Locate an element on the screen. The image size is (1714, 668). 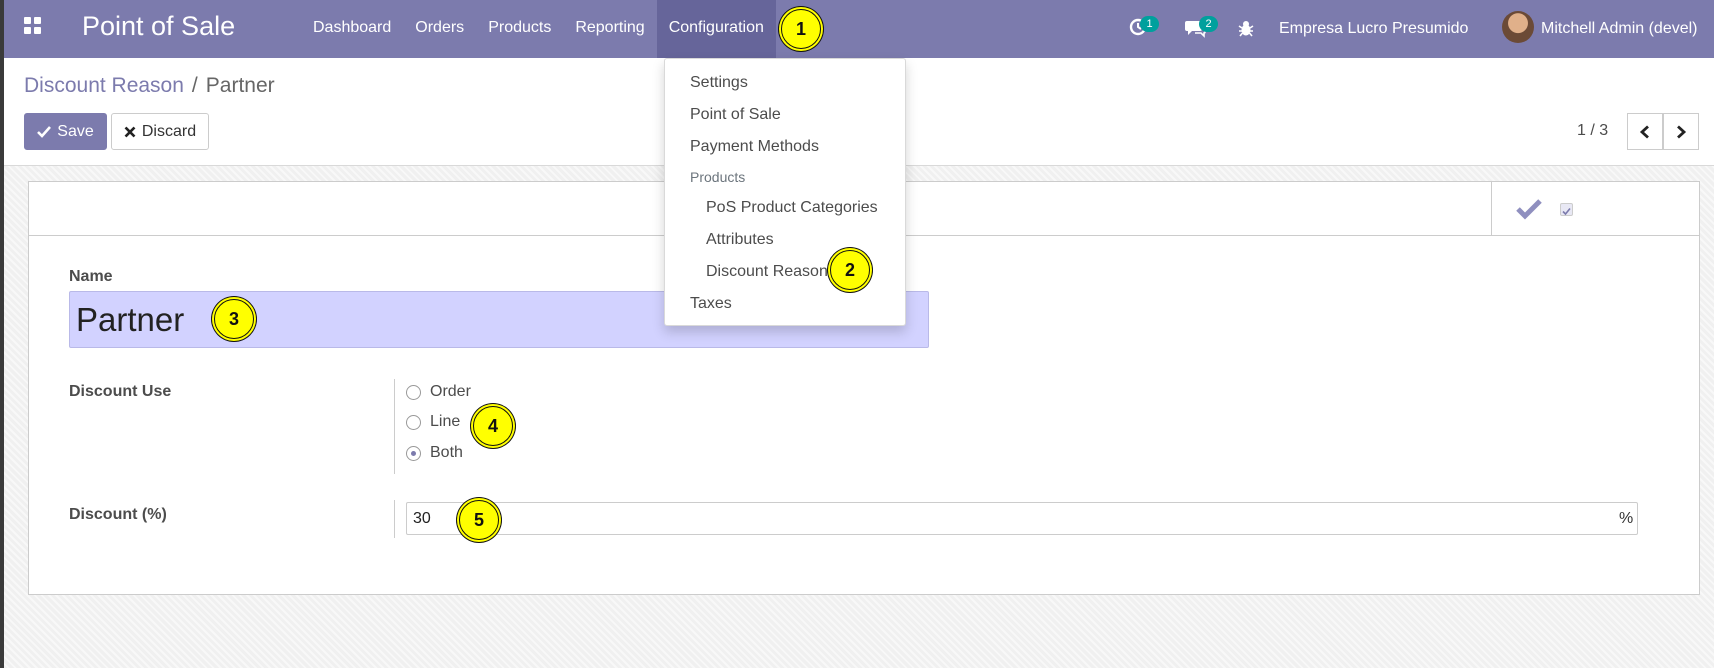
close-icon is located at coordinates (130, 131).